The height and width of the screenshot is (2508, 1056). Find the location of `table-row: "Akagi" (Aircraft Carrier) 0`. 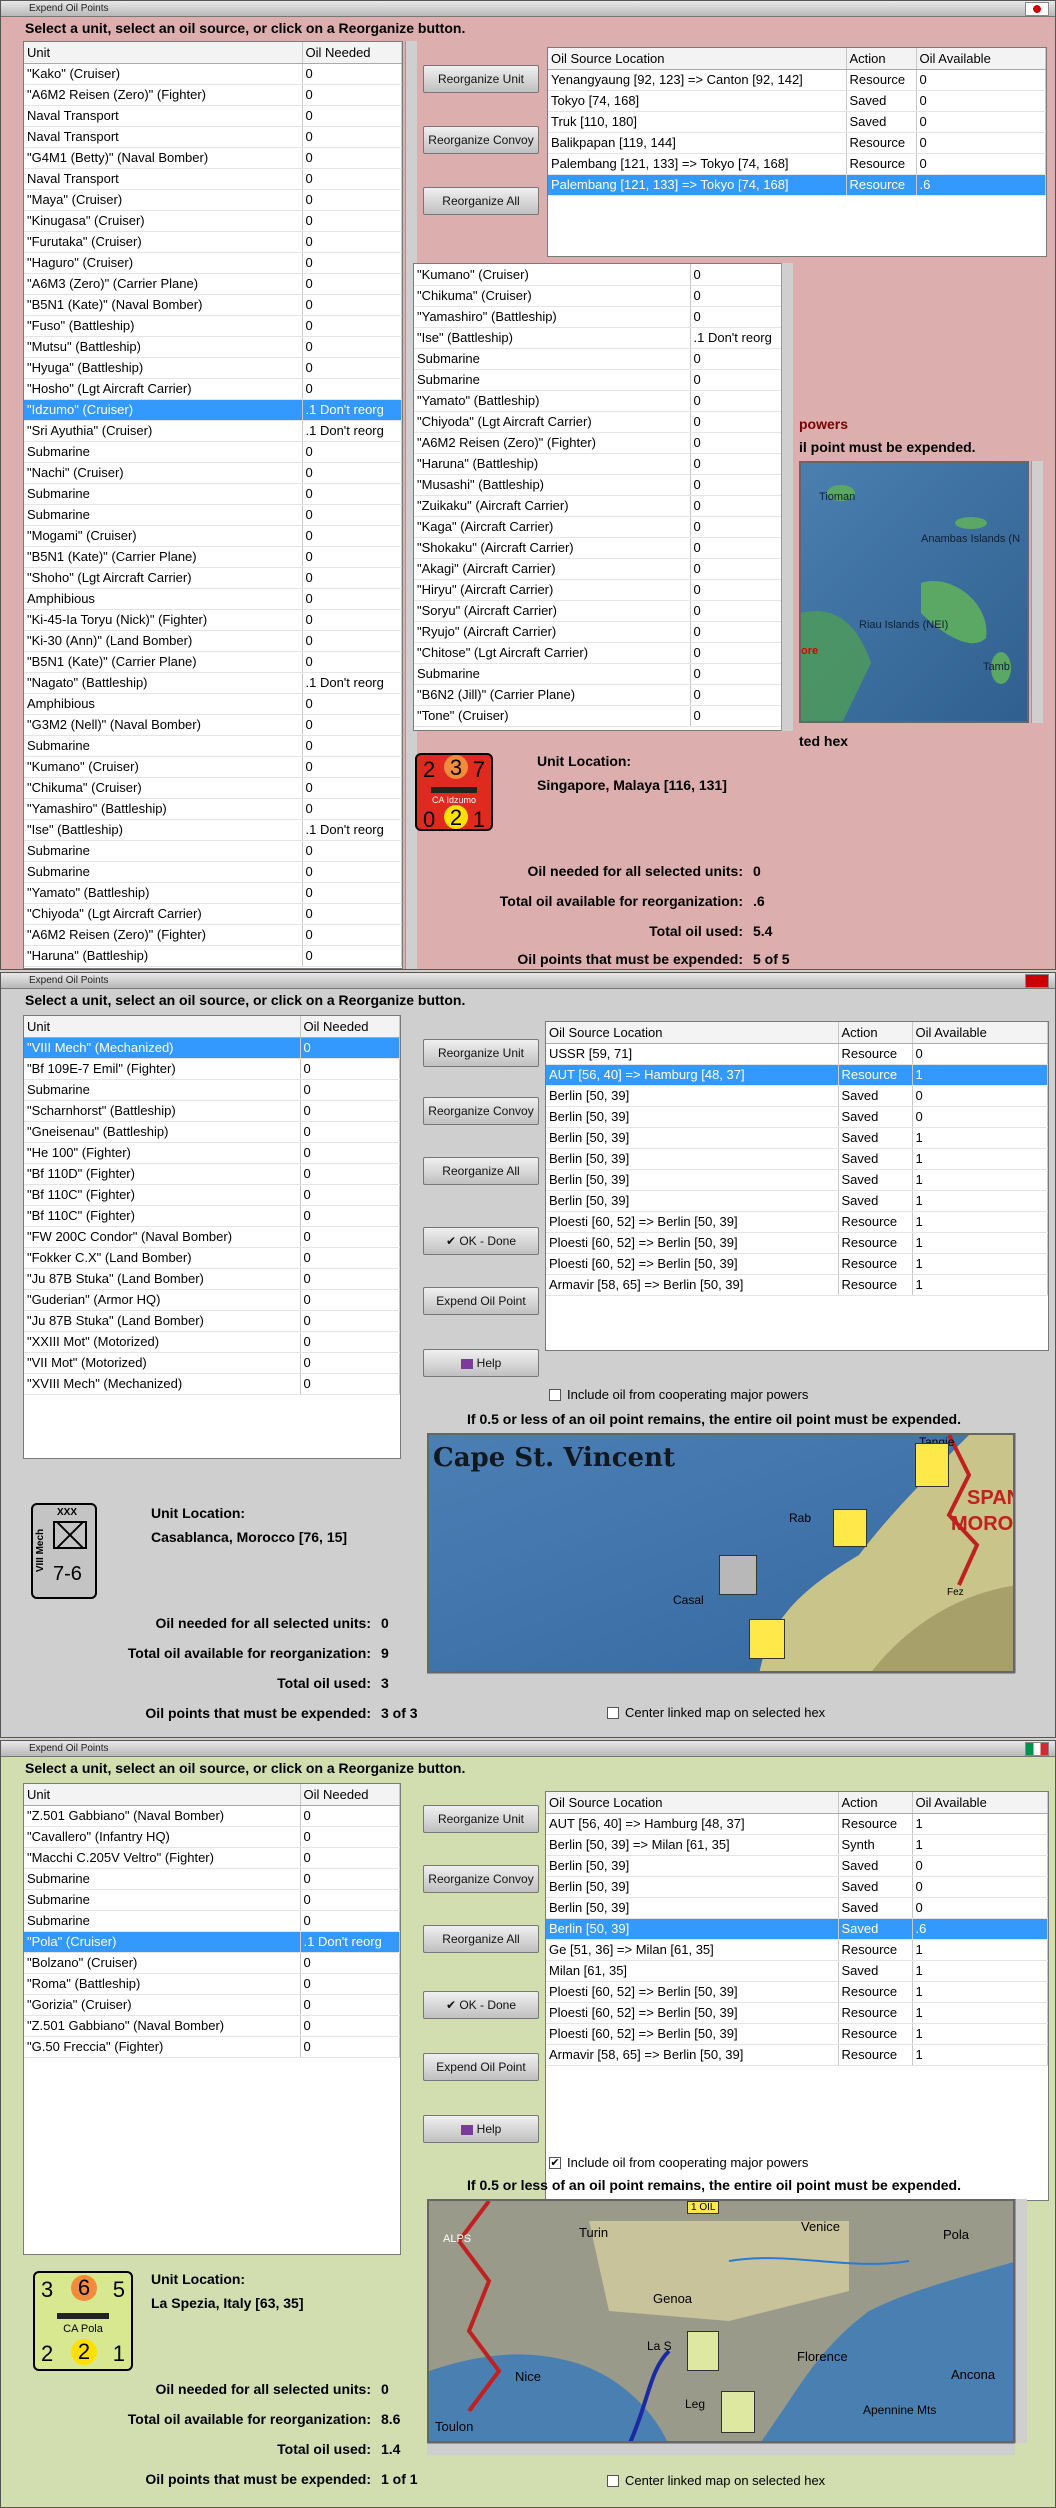

table-row: "Akagi" (Aircraft Carrier) 0 is located at coordinates (603, 569).